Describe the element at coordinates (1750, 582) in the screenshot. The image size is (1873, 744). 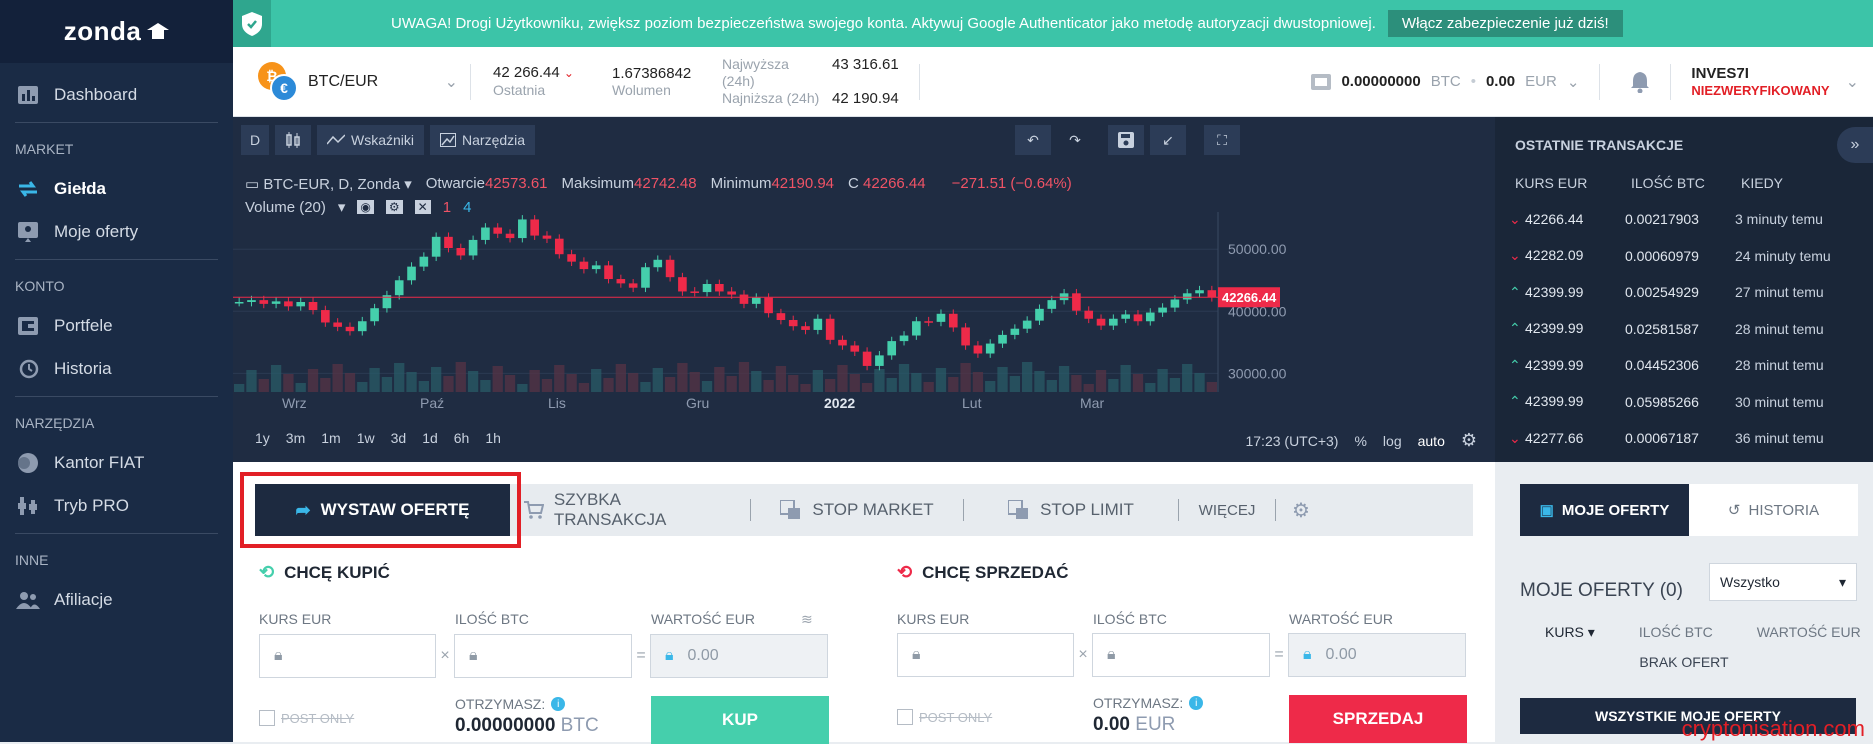
I see `filter-value: Wszystko` at that location.